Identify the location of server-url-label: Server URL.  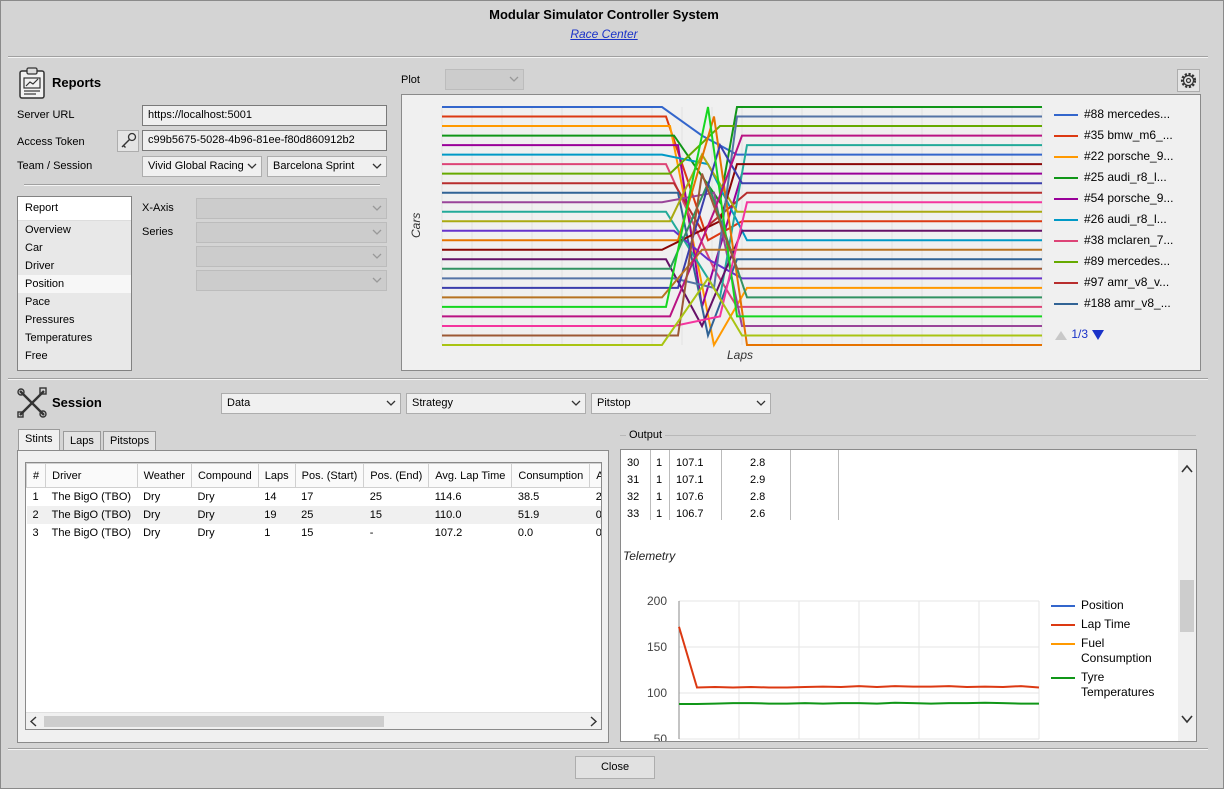
(46, 115).